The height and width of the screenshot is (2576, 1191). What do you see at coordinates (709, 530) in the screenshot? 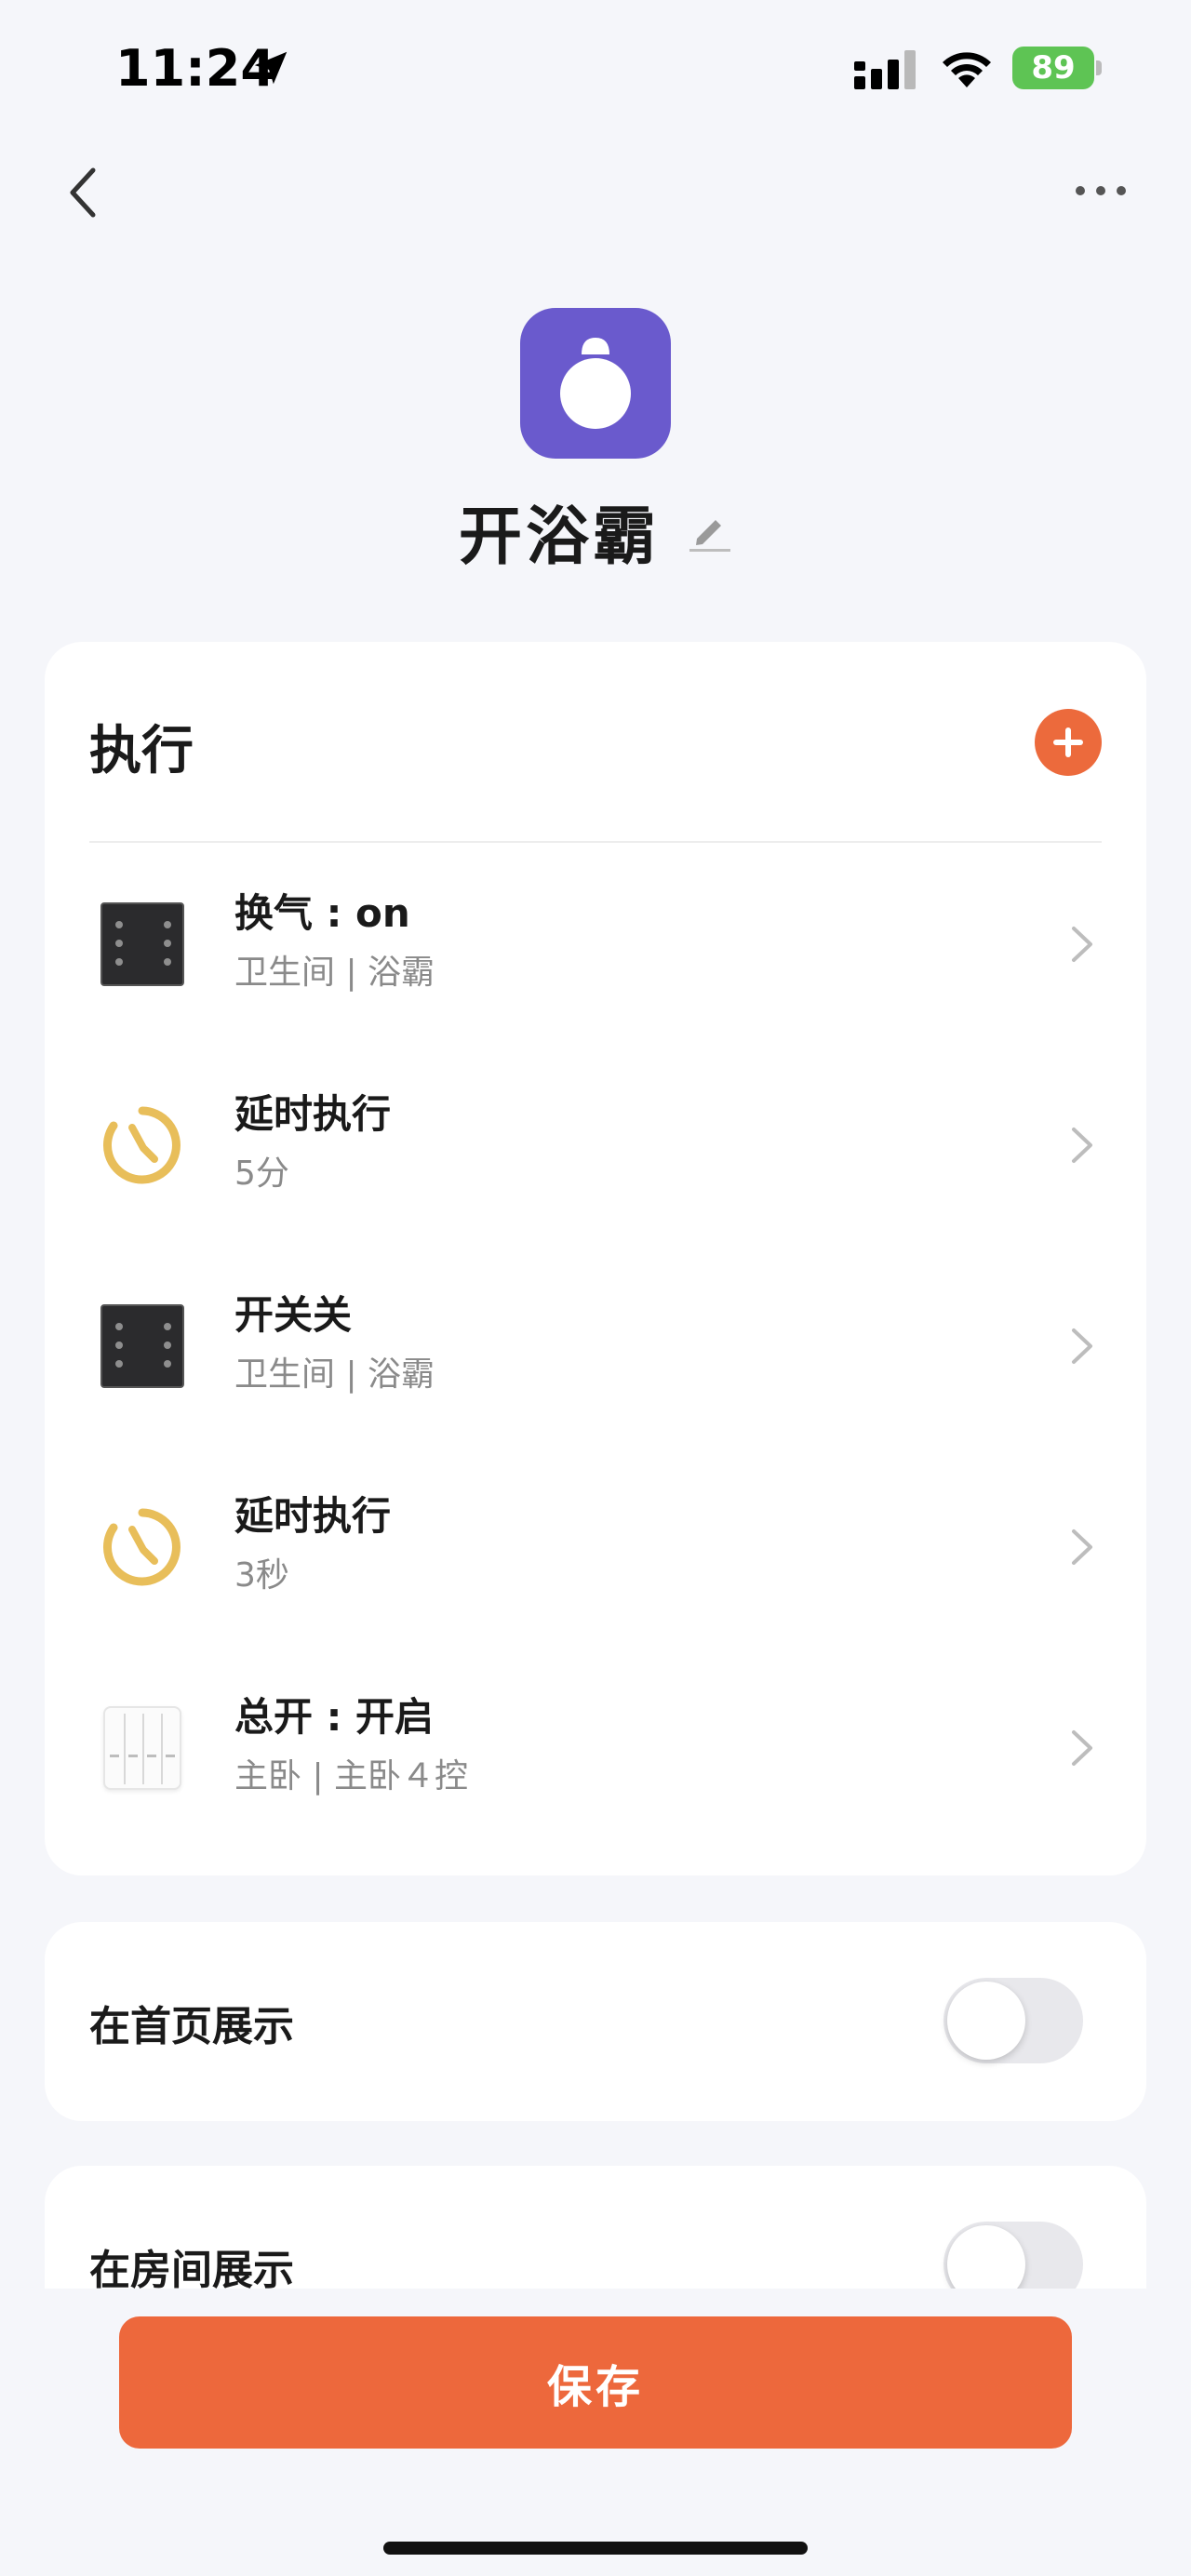
I see `edit-pencil-icon` at bounding box center [709, 530].